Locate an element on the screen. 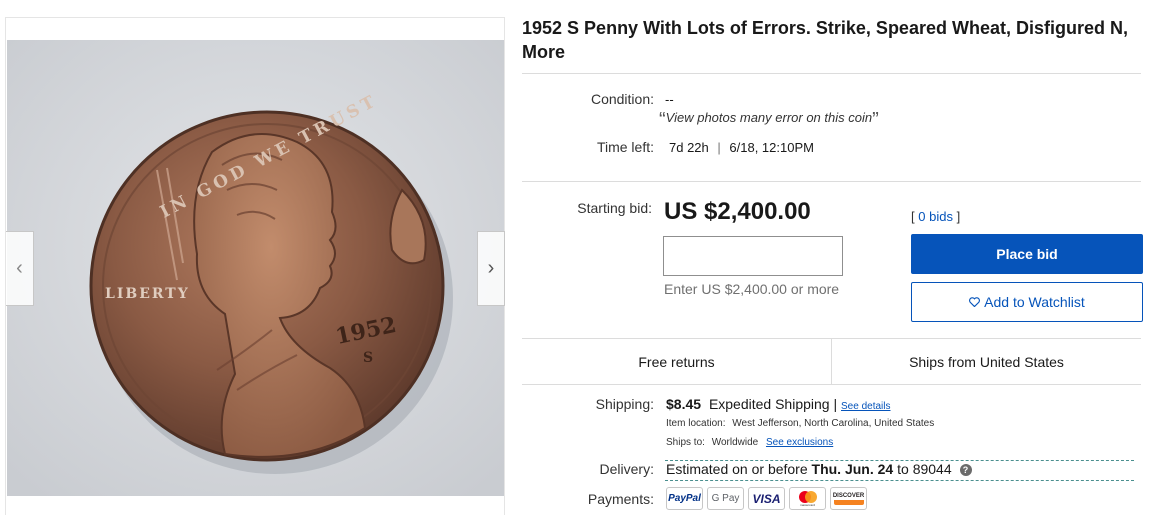  bid-count: [ 0 bids ] is located at coordinates (935, 216).